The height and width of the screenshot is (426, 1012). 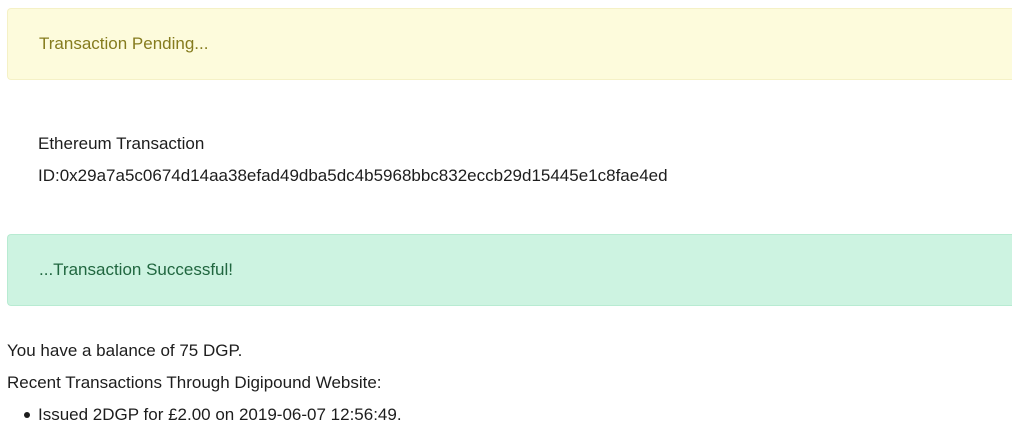 I want to click on bullet-icon, so click(x=27, y=415).